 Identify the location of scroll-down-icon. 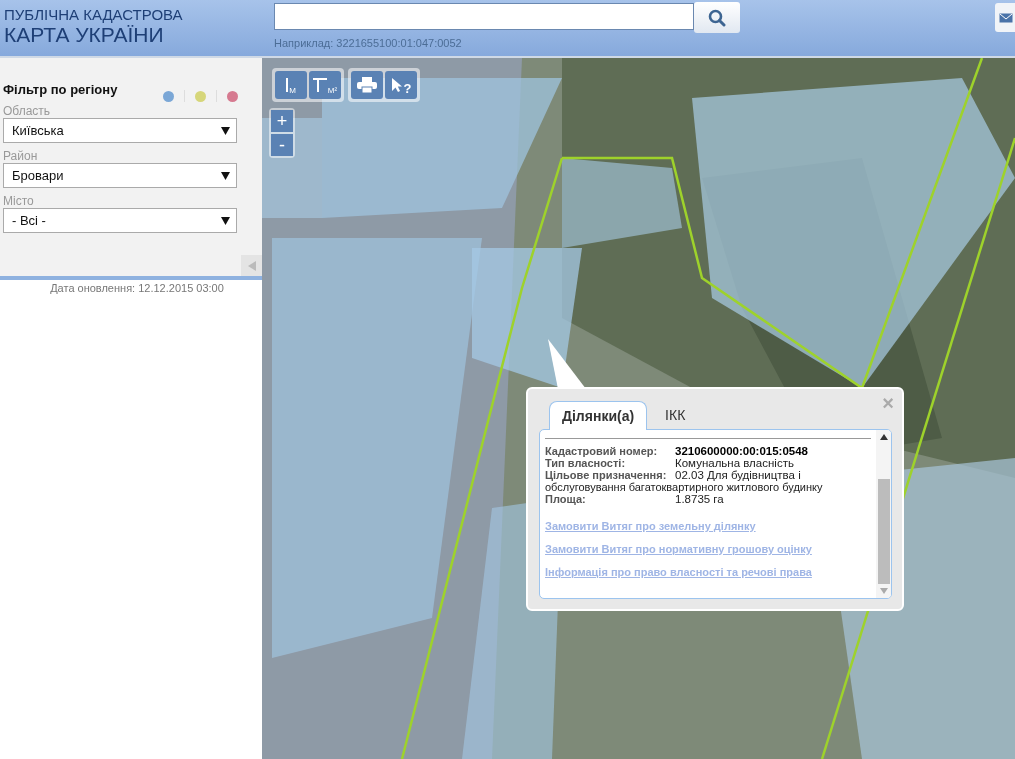
(883, 591).